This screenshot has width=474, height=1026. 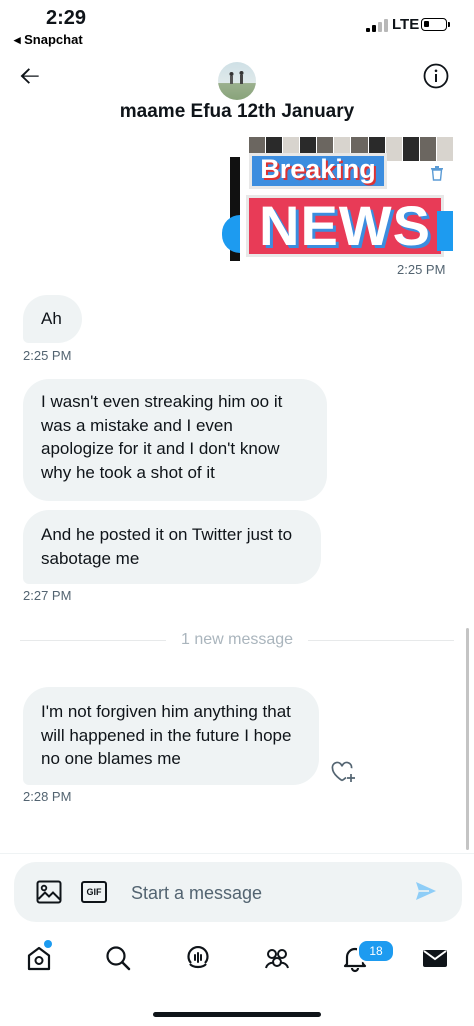 I want to click on composer-separator, so click(x=237, y=853).